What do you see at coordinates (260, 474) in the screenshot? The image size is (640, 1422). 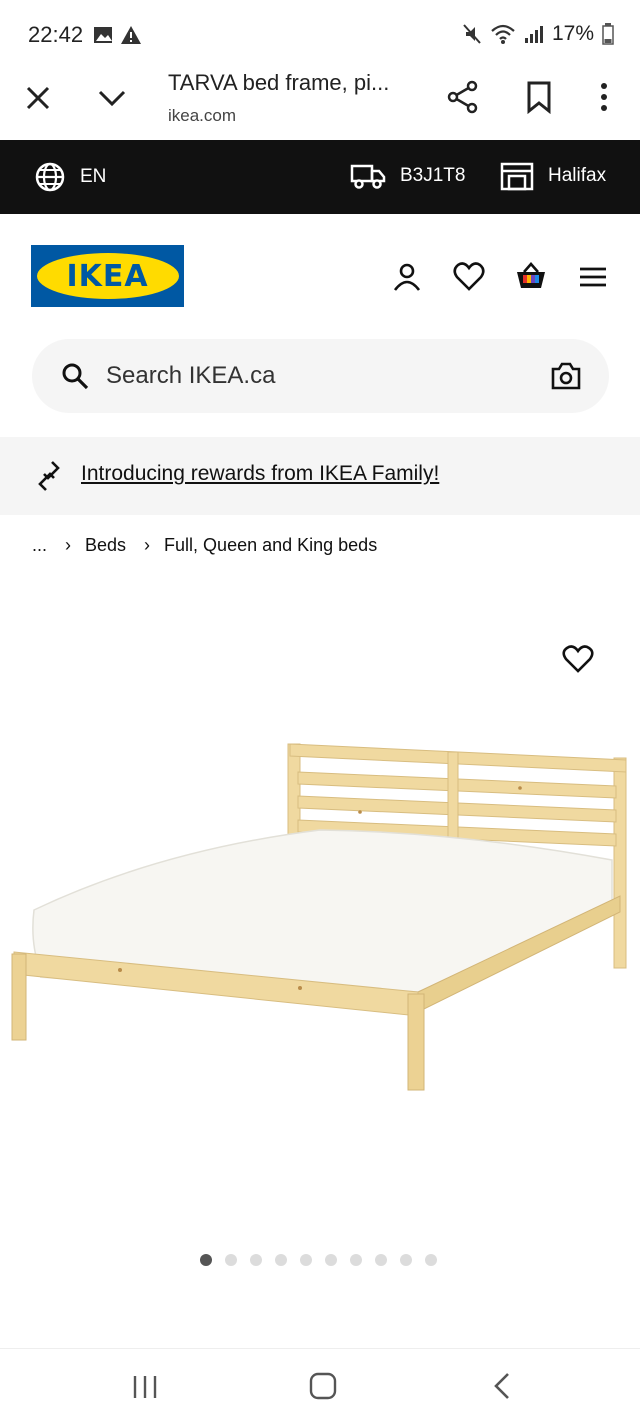 I see `ikea-family-rewards-link: Introducing rewards from IKEA Family!` at bounding box center [260, 474].